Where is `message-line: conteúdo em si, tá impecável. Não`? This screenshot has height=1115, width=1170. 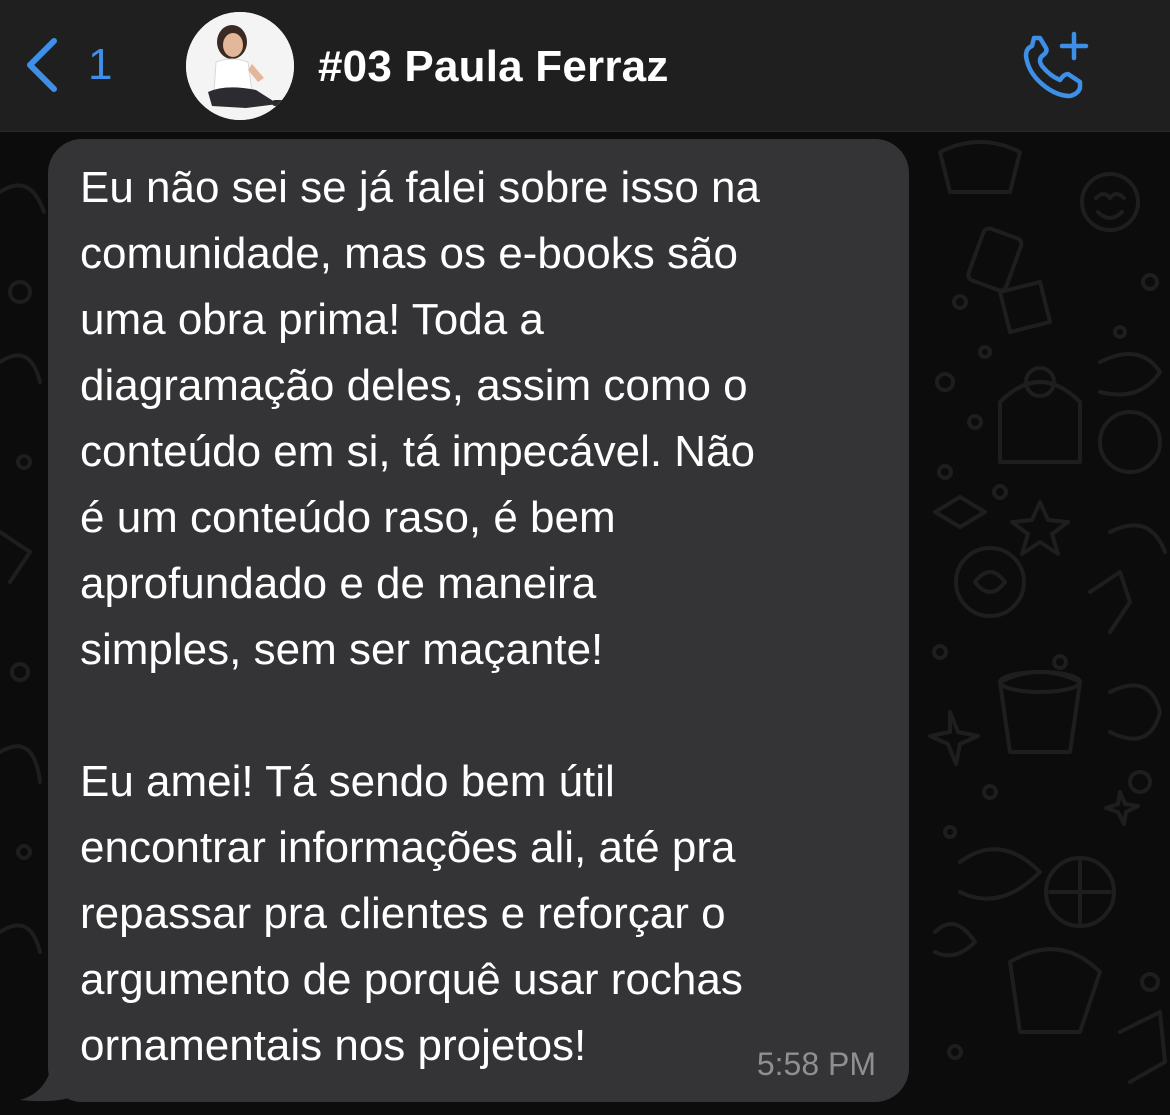 message-line: conteúdo em si, tá impecável. Não is located at coordinates (418, 451).